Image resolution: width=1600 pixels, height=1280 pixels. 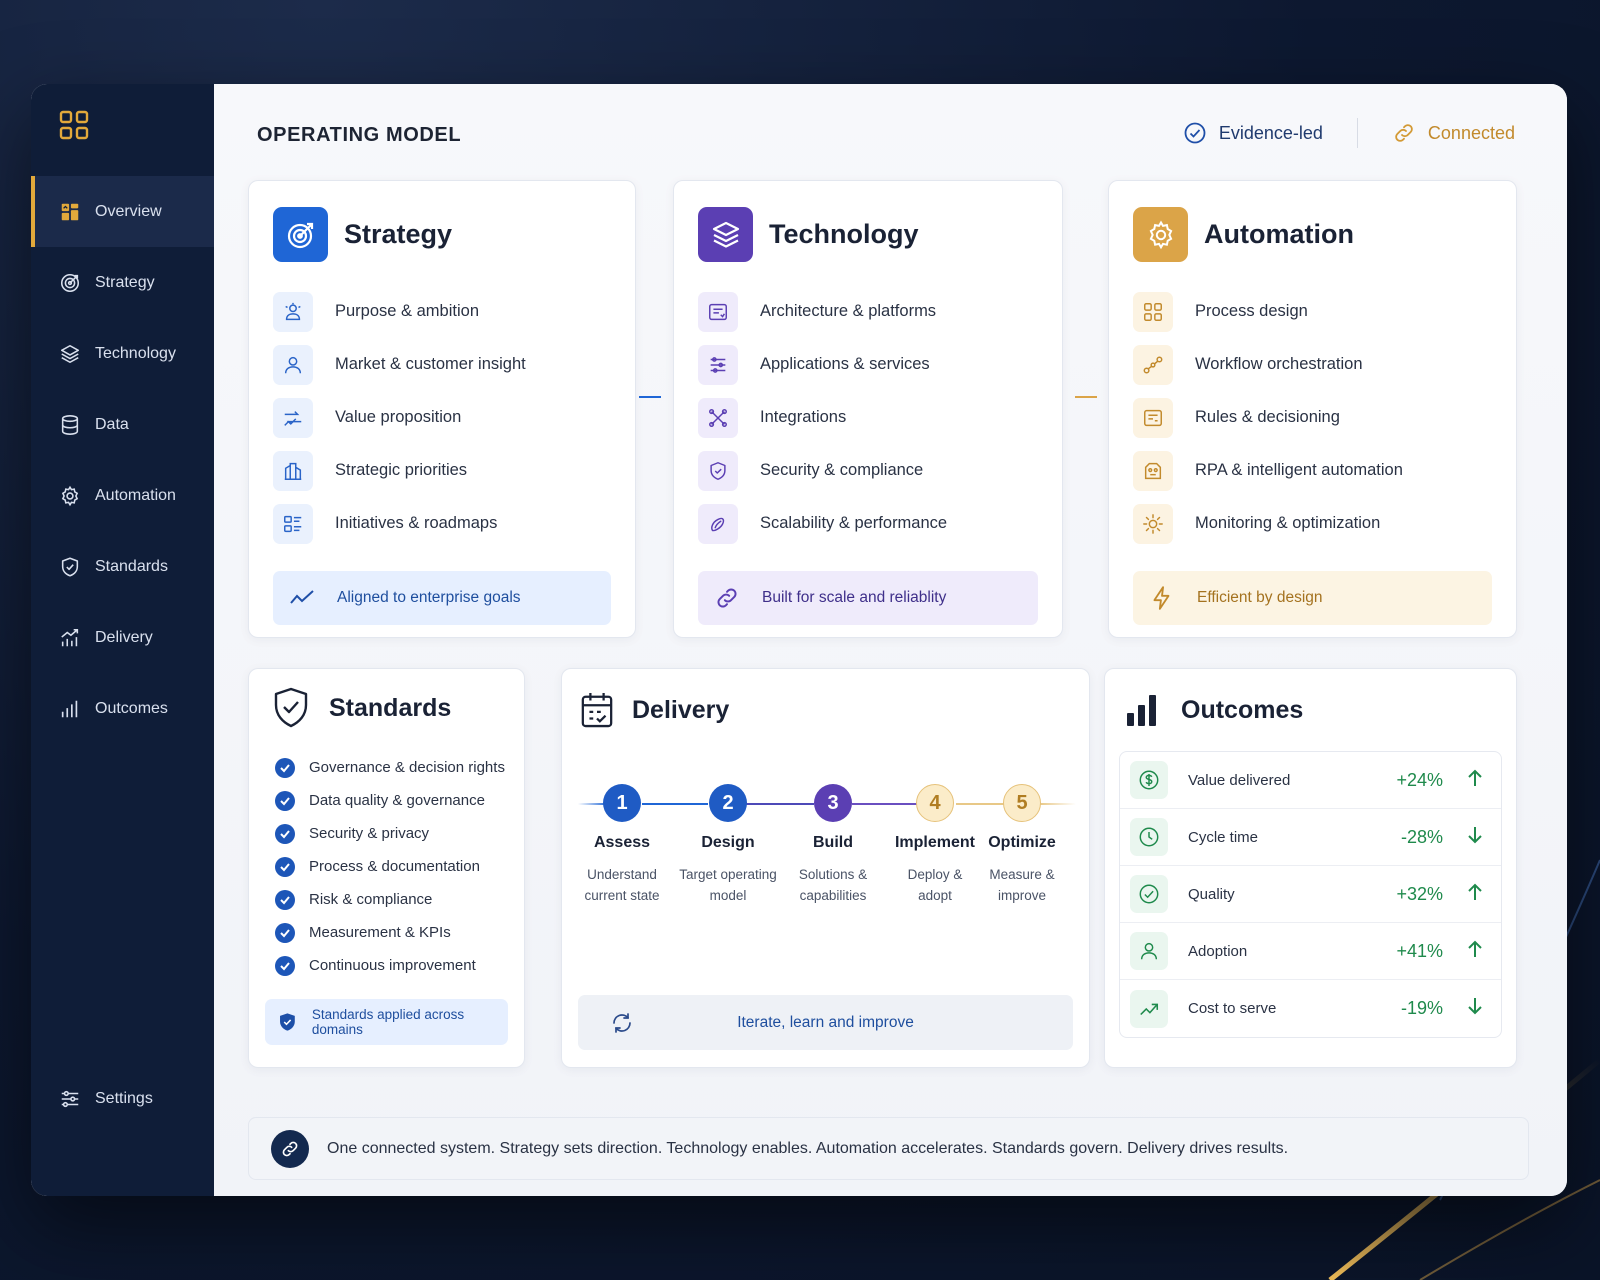 I want to click on trend-line-icon, so click(x=302, y=597).